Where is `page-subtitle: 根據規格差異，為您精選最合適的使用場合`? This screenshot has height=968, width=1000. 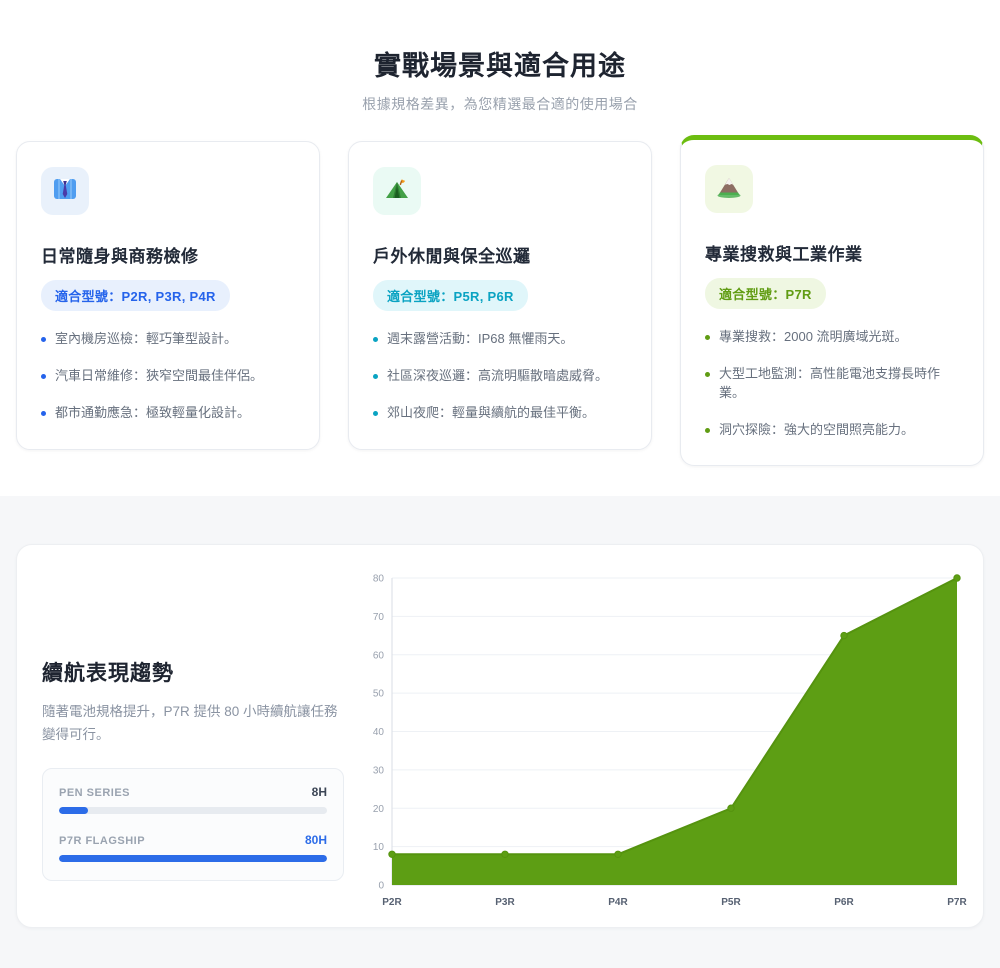 page-subtitle: 根據規格差異，為您精選最合適的使用場合 is located at coordinates (500, 104).